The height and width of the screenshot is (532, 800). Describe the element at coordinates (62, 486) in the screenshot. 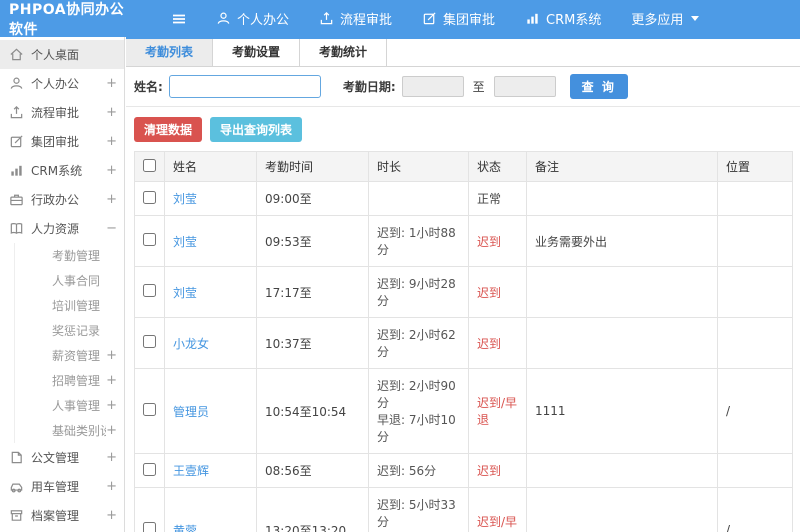

I see `sidebar-item-vehicle-mgmt: 用车管理 +` at that location.